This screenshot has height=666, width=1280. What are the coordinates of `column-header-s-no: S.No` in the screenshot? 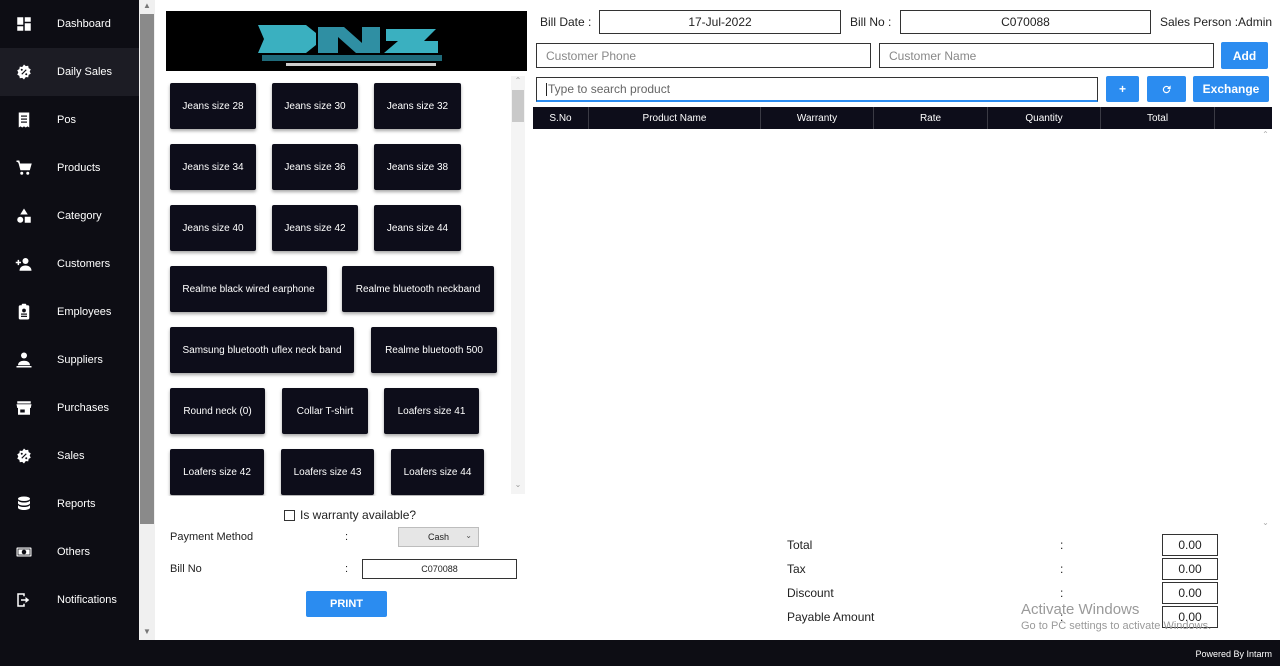 It's located at (561, 118).